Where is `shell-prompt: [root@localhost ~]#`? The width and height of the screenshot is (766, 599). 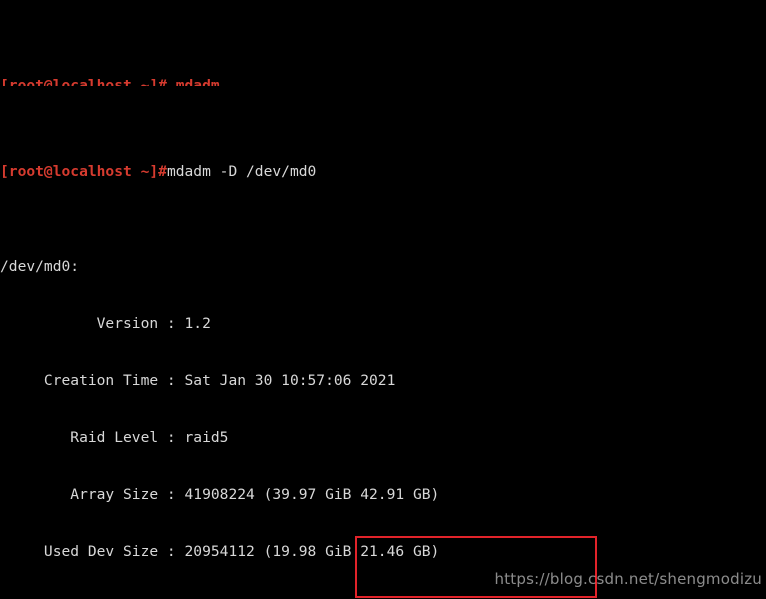
shell-prompt: [root@localhost ~]# is located at coordinates (83, 171).